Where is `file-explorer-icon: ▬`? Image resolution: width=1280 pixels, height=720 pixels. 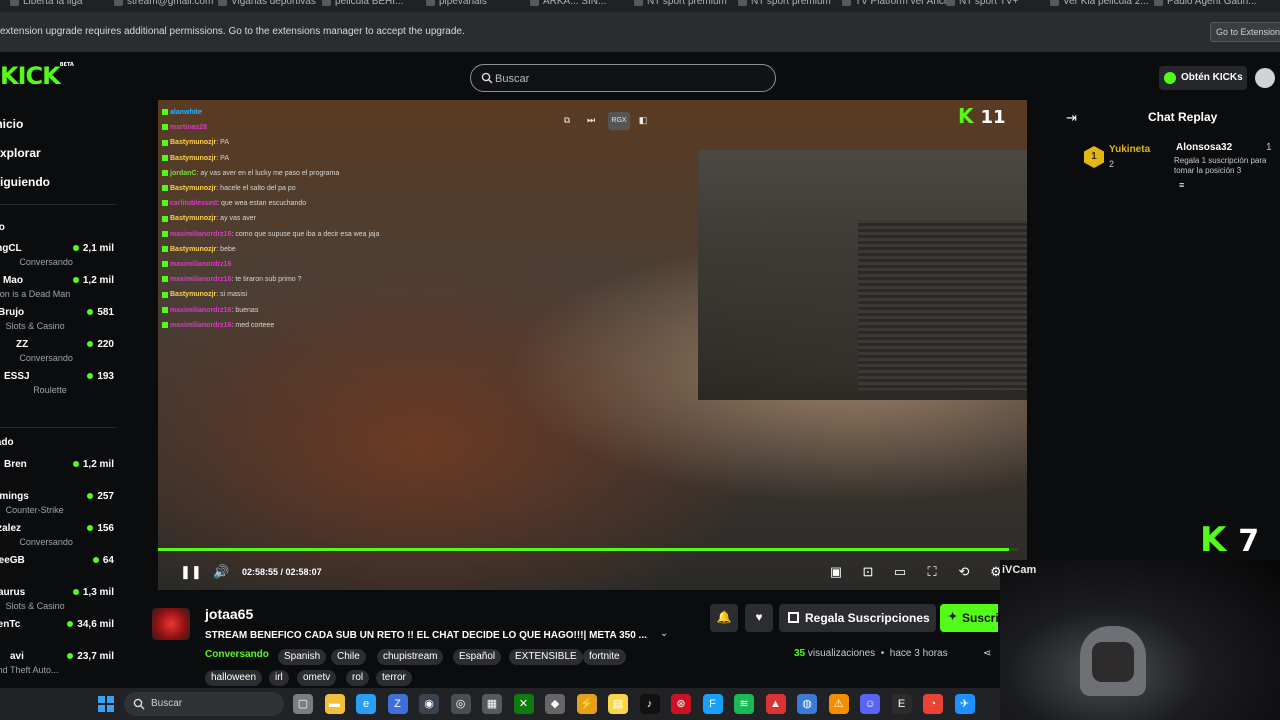 file-explorer-icon: ▬ is located at coordinates (334, 704).